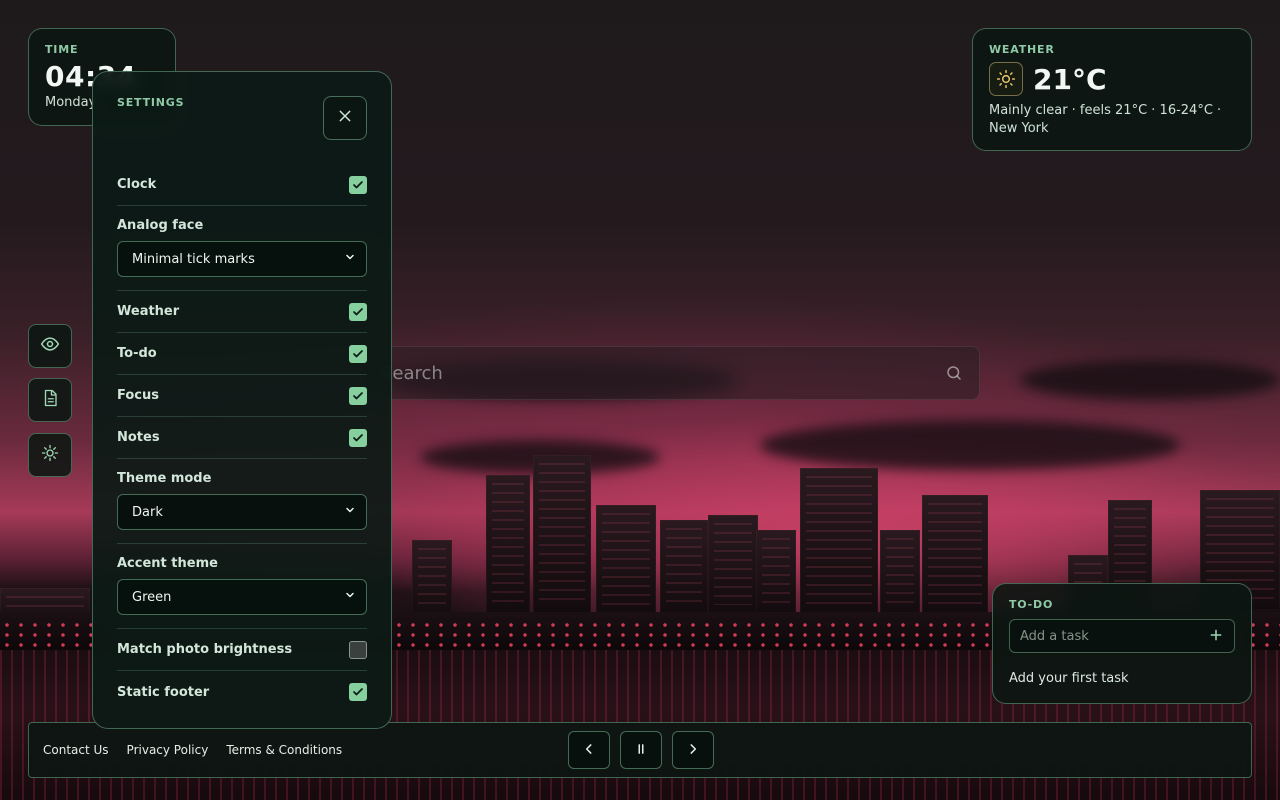 The width and height of the screenshot is (1280, 800). What do you see at coordinates (168, 750) in the screenshot?
I see `privacy-policy-link: Privacy Policy` at bounding box center [168, 750].